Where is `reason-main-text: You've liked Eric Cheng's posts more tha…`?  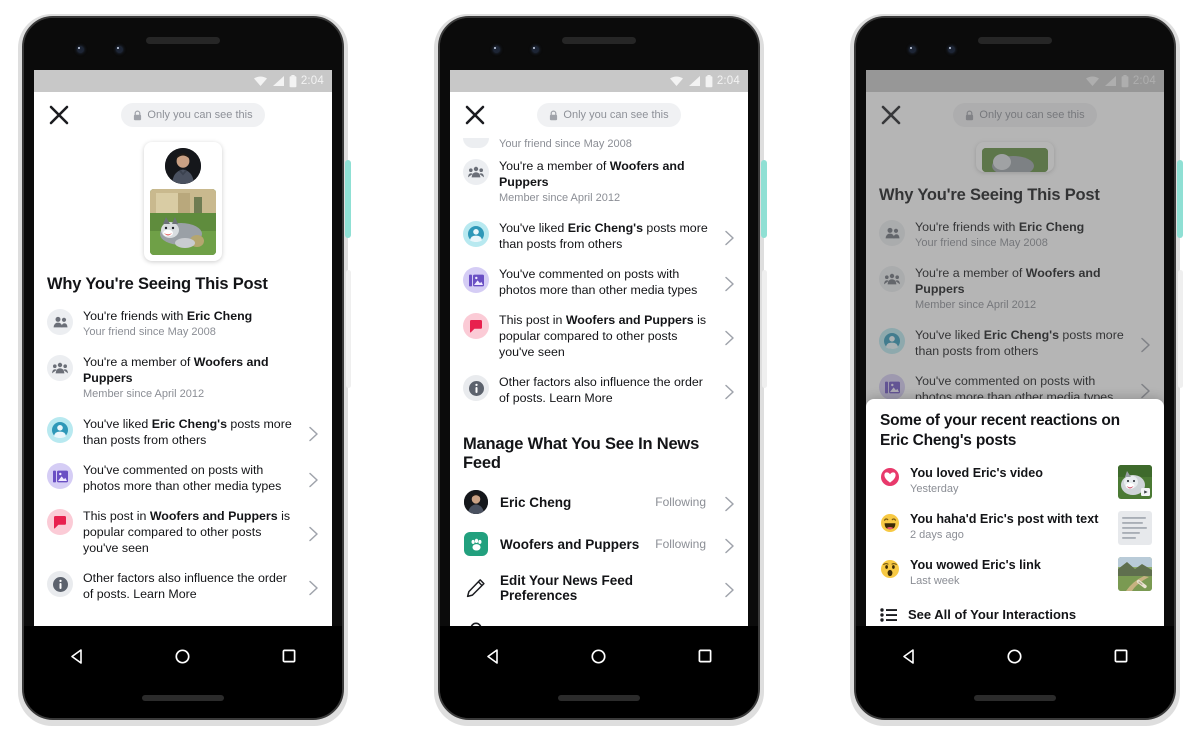
reason-main-text: You've liked Eric Cheng's posts more tha… is located at coordinates (603, 236).